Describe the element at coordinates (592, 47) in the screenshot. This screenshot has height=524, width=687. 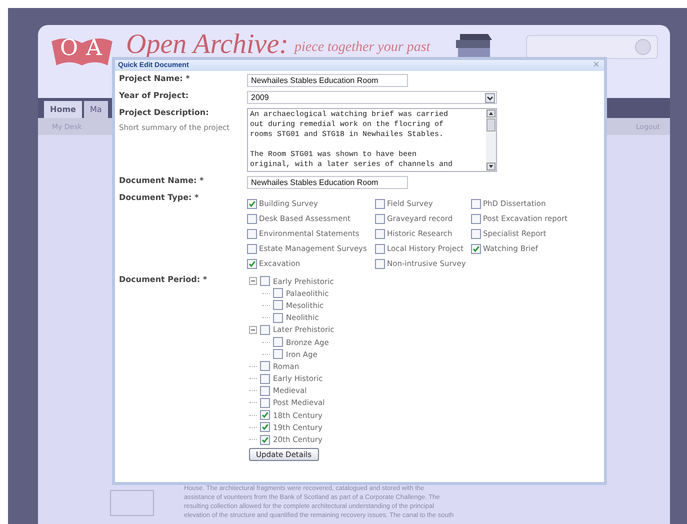
I see `search-field` at that location.